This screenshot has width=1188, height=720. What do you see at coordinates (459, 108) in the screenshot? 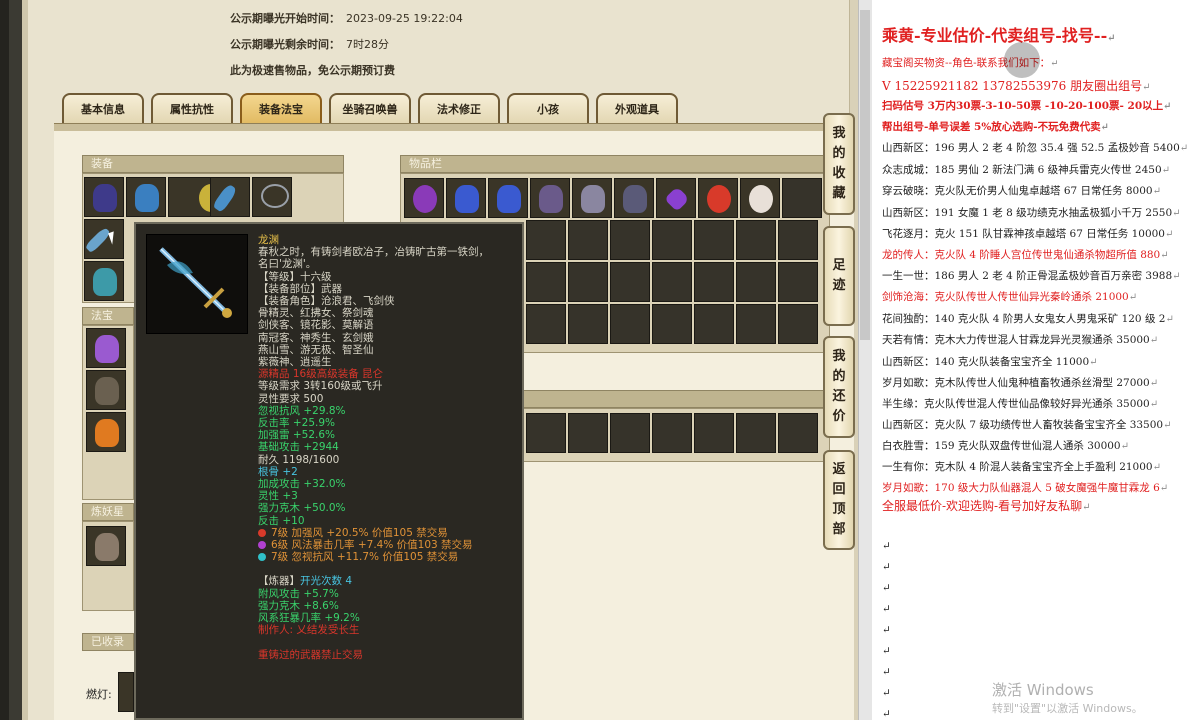
I see `tab-spell-mods: 法术修正` at bounding box center [459, 108].